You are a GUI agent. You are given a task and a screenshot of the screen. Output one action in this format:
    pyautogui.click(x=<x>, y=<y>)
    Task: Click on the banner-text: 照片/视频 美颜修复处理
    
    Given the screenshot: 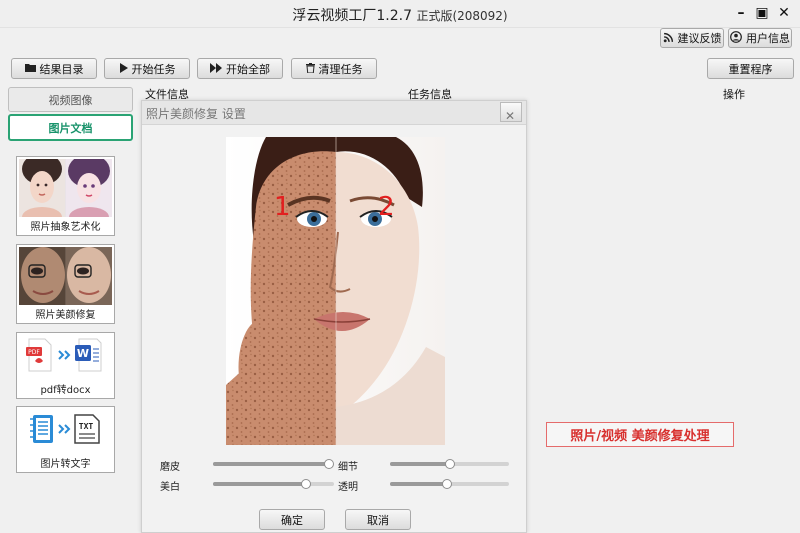 What is the action you would take?
    pyautogui.click(x=640, y=436)
    